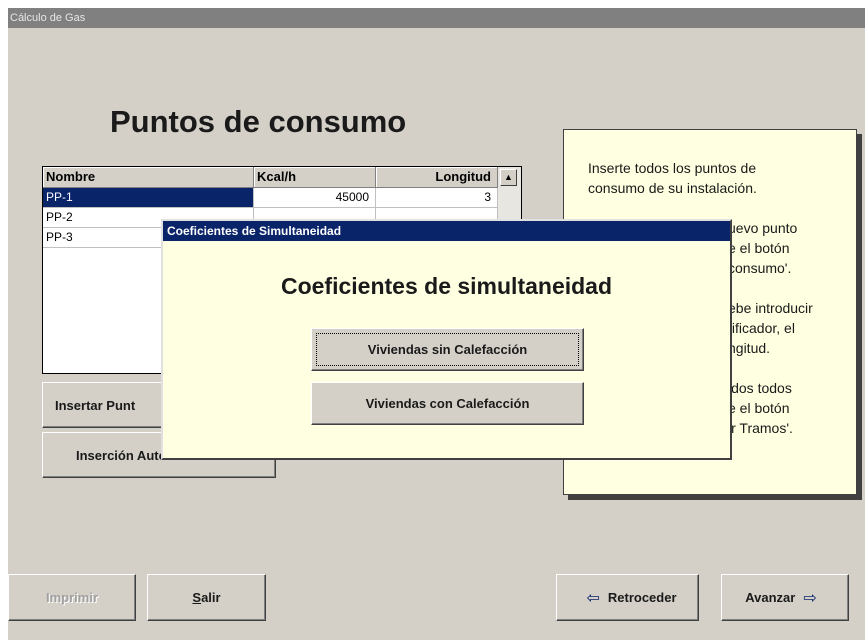 Image resolution: width=865 pixels, height=640 pixels. I want to click on table-row: PP-1 45000 3, so click(270, 198).